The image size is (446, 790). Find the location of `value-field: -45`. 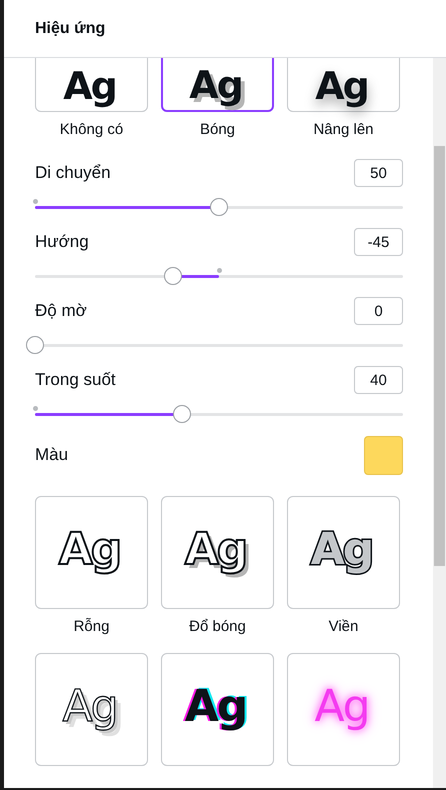

value-field: -45 is located at coordinates (378, 242).